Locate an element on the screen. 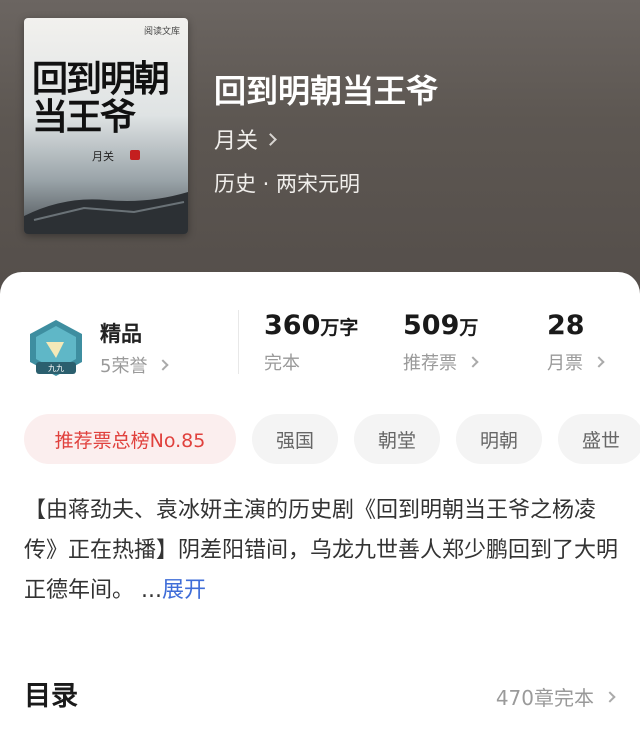 The width and height of the screenshot is (640, 736). cover-publisher: 阅读文库 is located at coordinates (161, 32).